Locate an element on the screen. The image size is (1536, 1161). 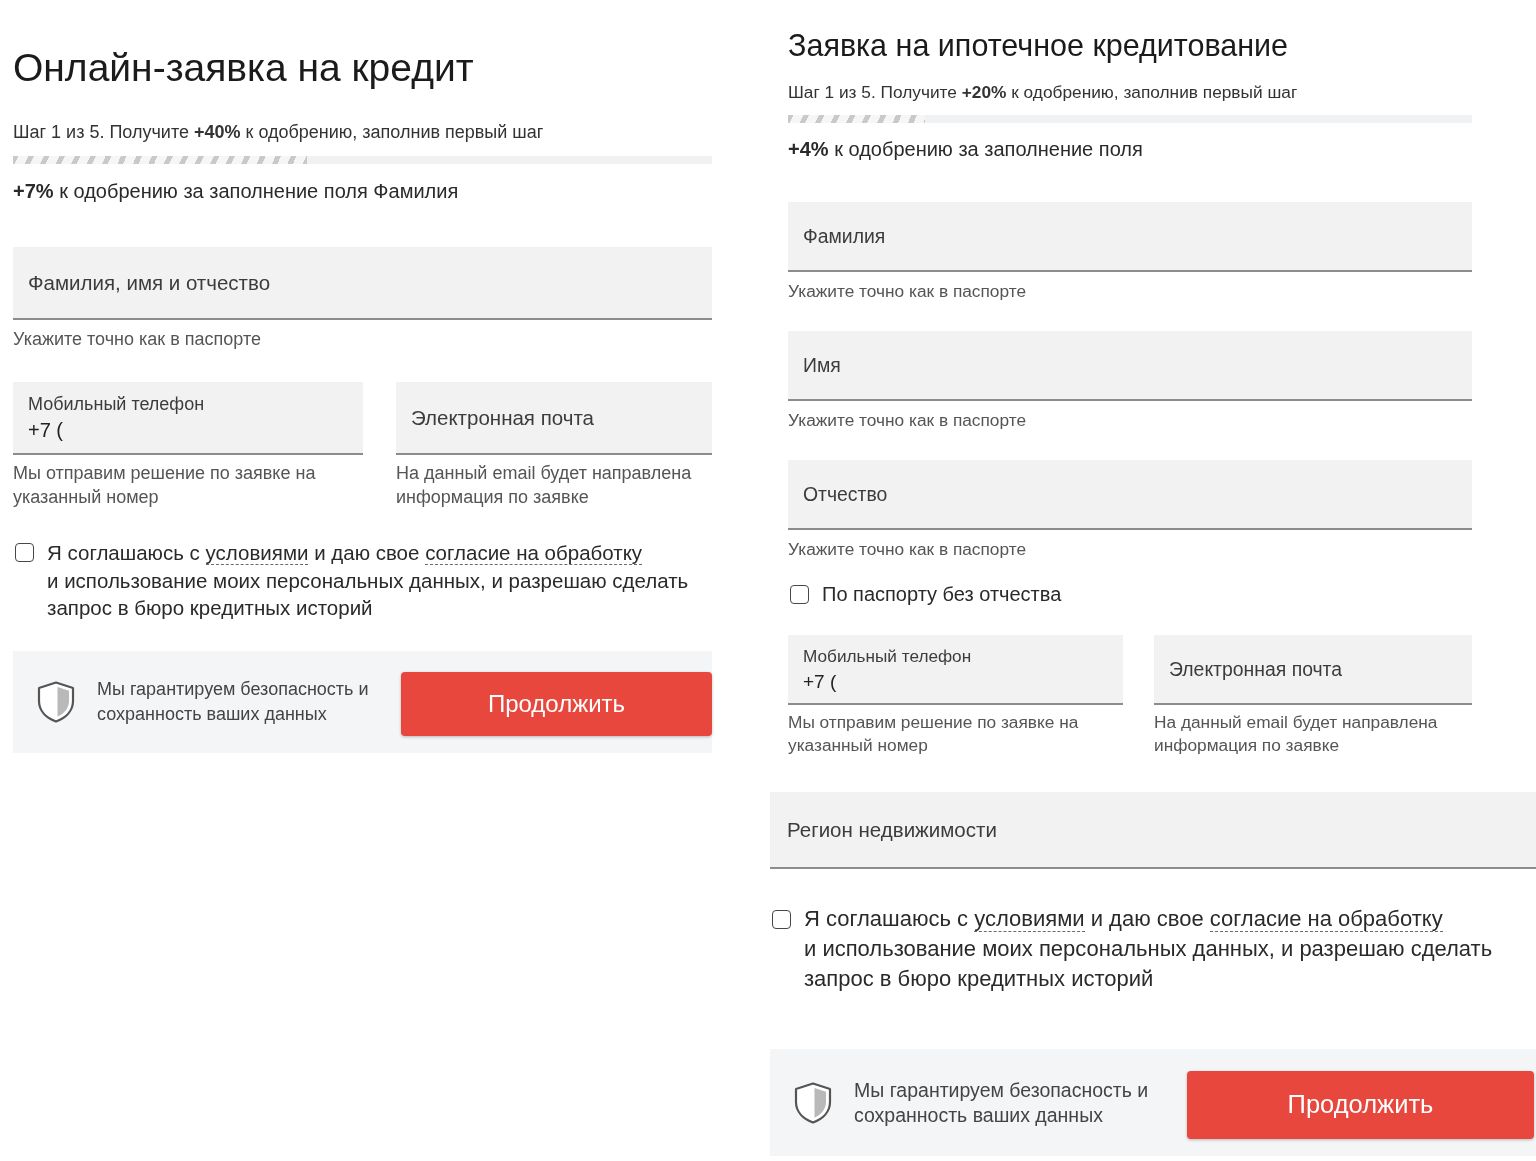
input-field: Отчество is located at coordinates (1130, 495).